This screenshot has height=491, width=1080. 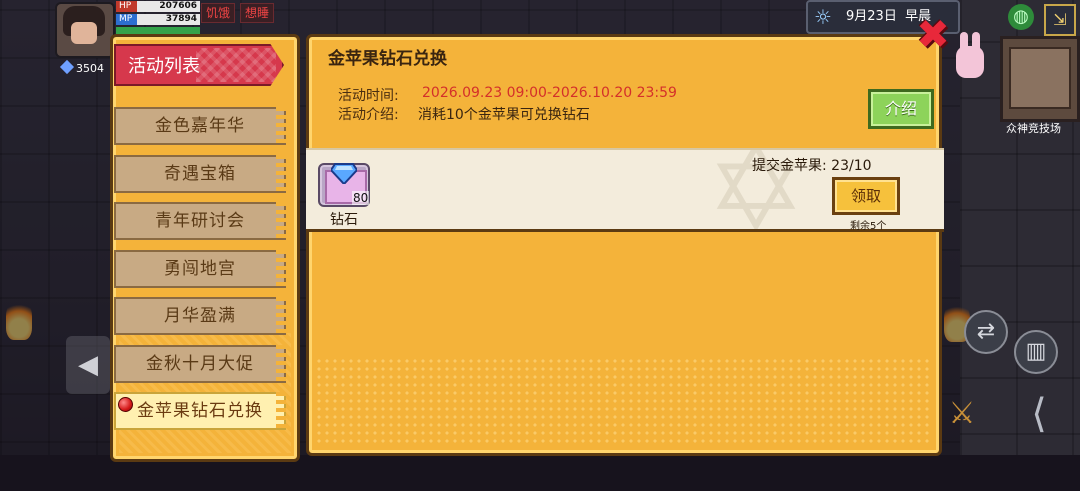 What do you see at coordinates (823, 17) in the screenshot?
I see `sun-icon: ☼` at bounding box center [823, 17].